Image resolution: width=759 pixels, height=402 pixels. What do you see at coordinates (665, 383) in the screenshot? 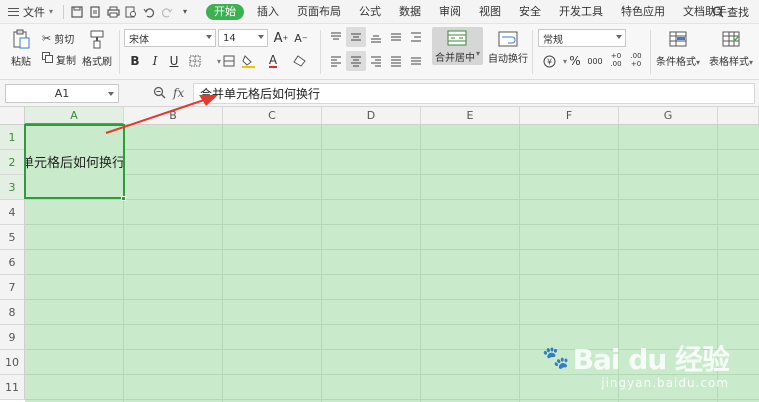
I see `watermark-url: jingyan.baidu.com` at bounding box center [665, 383].